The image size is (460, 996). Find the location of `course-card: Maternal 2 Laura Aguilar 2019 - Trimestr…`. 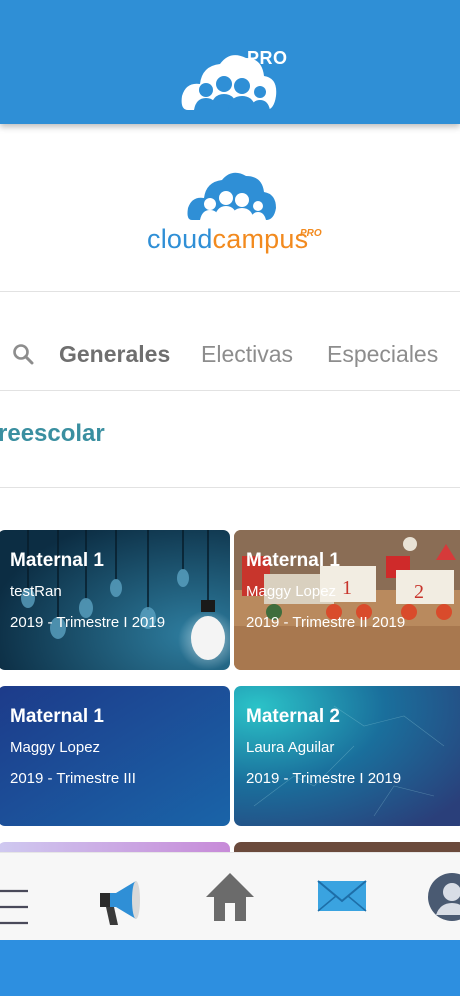

course-card: Maternal 2 Laura Aguilar 2019 - Trimestr… is located at coordinates (347, 756).